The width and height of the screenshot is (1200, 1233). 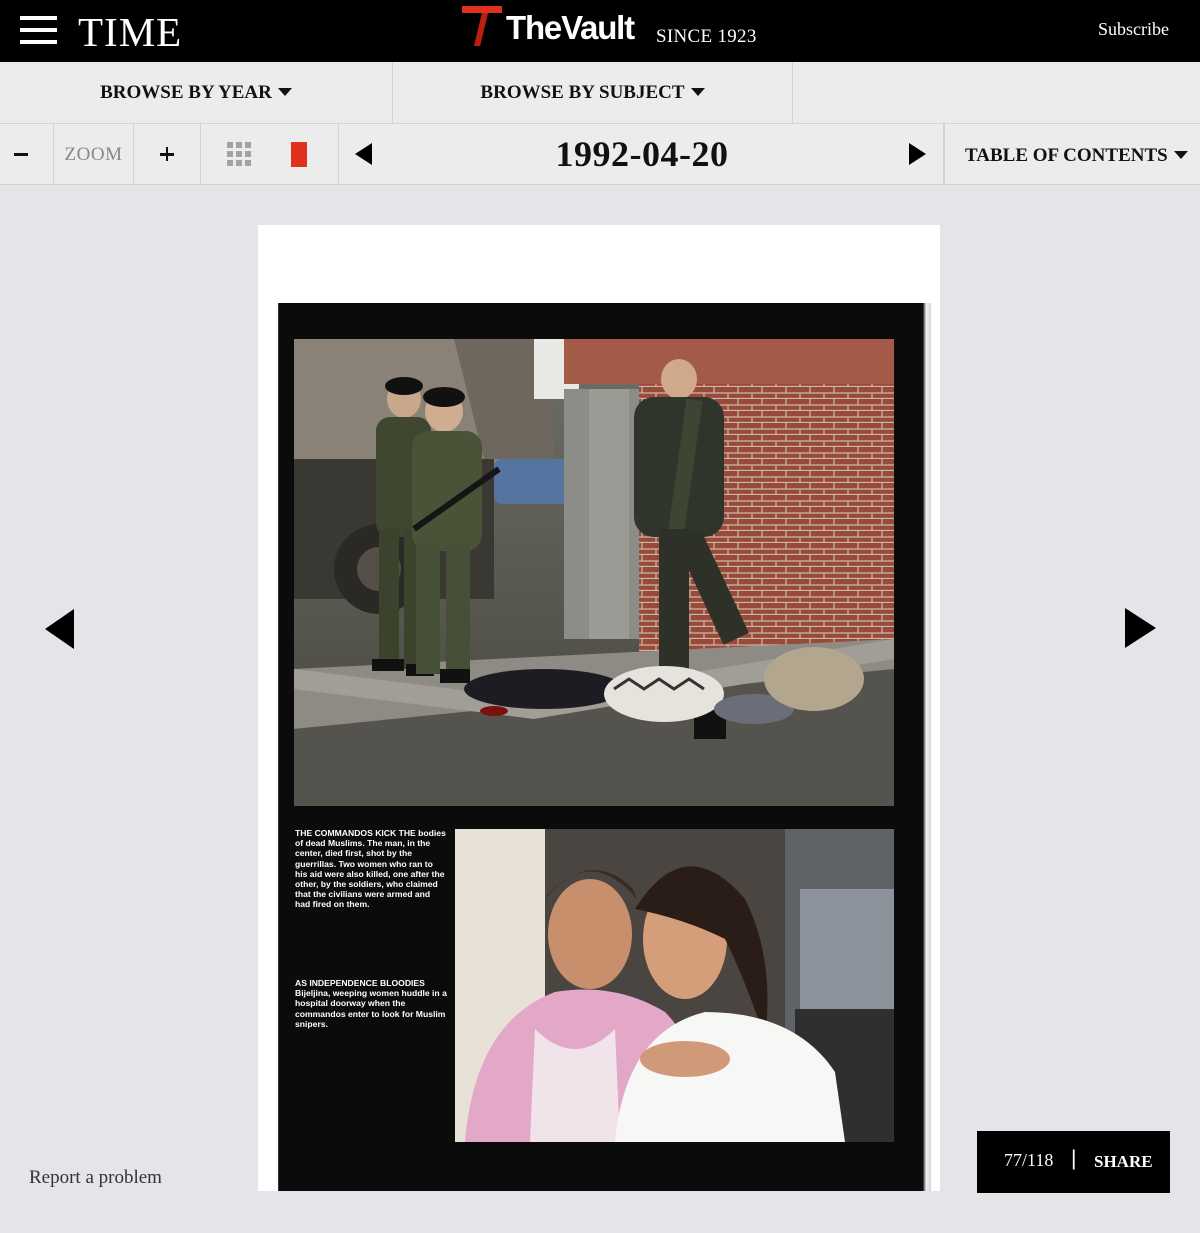 What do you see at coordinates (21, 154) in the screenshot?
I see `minus-icon` at bounding box center [21, 154].